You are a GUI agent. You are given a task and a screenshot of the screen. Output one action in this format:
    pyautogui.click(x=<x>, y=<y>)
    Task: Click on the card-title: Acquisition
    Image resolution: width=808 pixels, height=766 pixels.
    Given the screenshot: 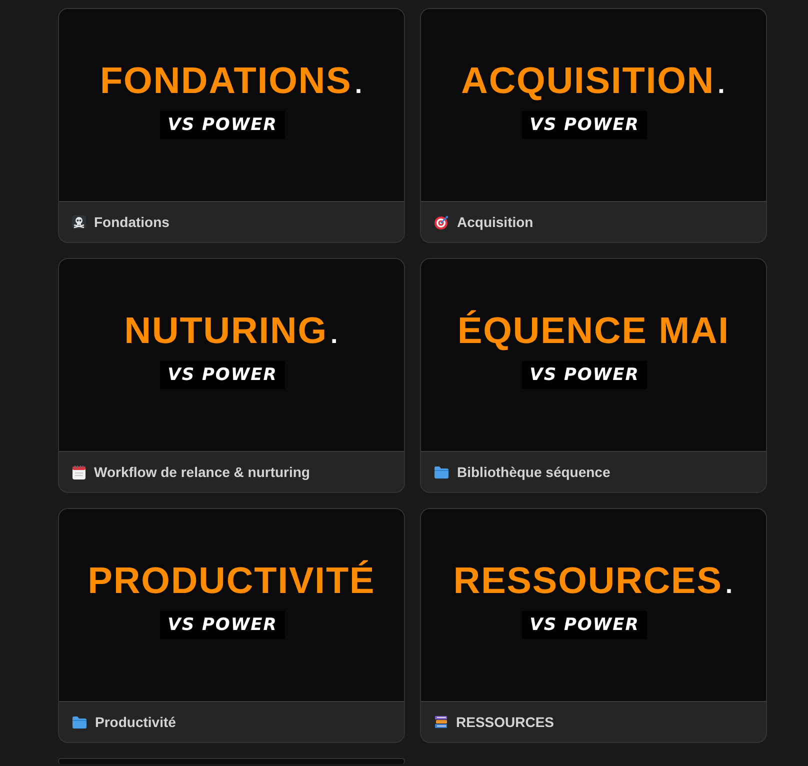 What is the action you would take?
    pyautogui.click(x=495, y=222)
    